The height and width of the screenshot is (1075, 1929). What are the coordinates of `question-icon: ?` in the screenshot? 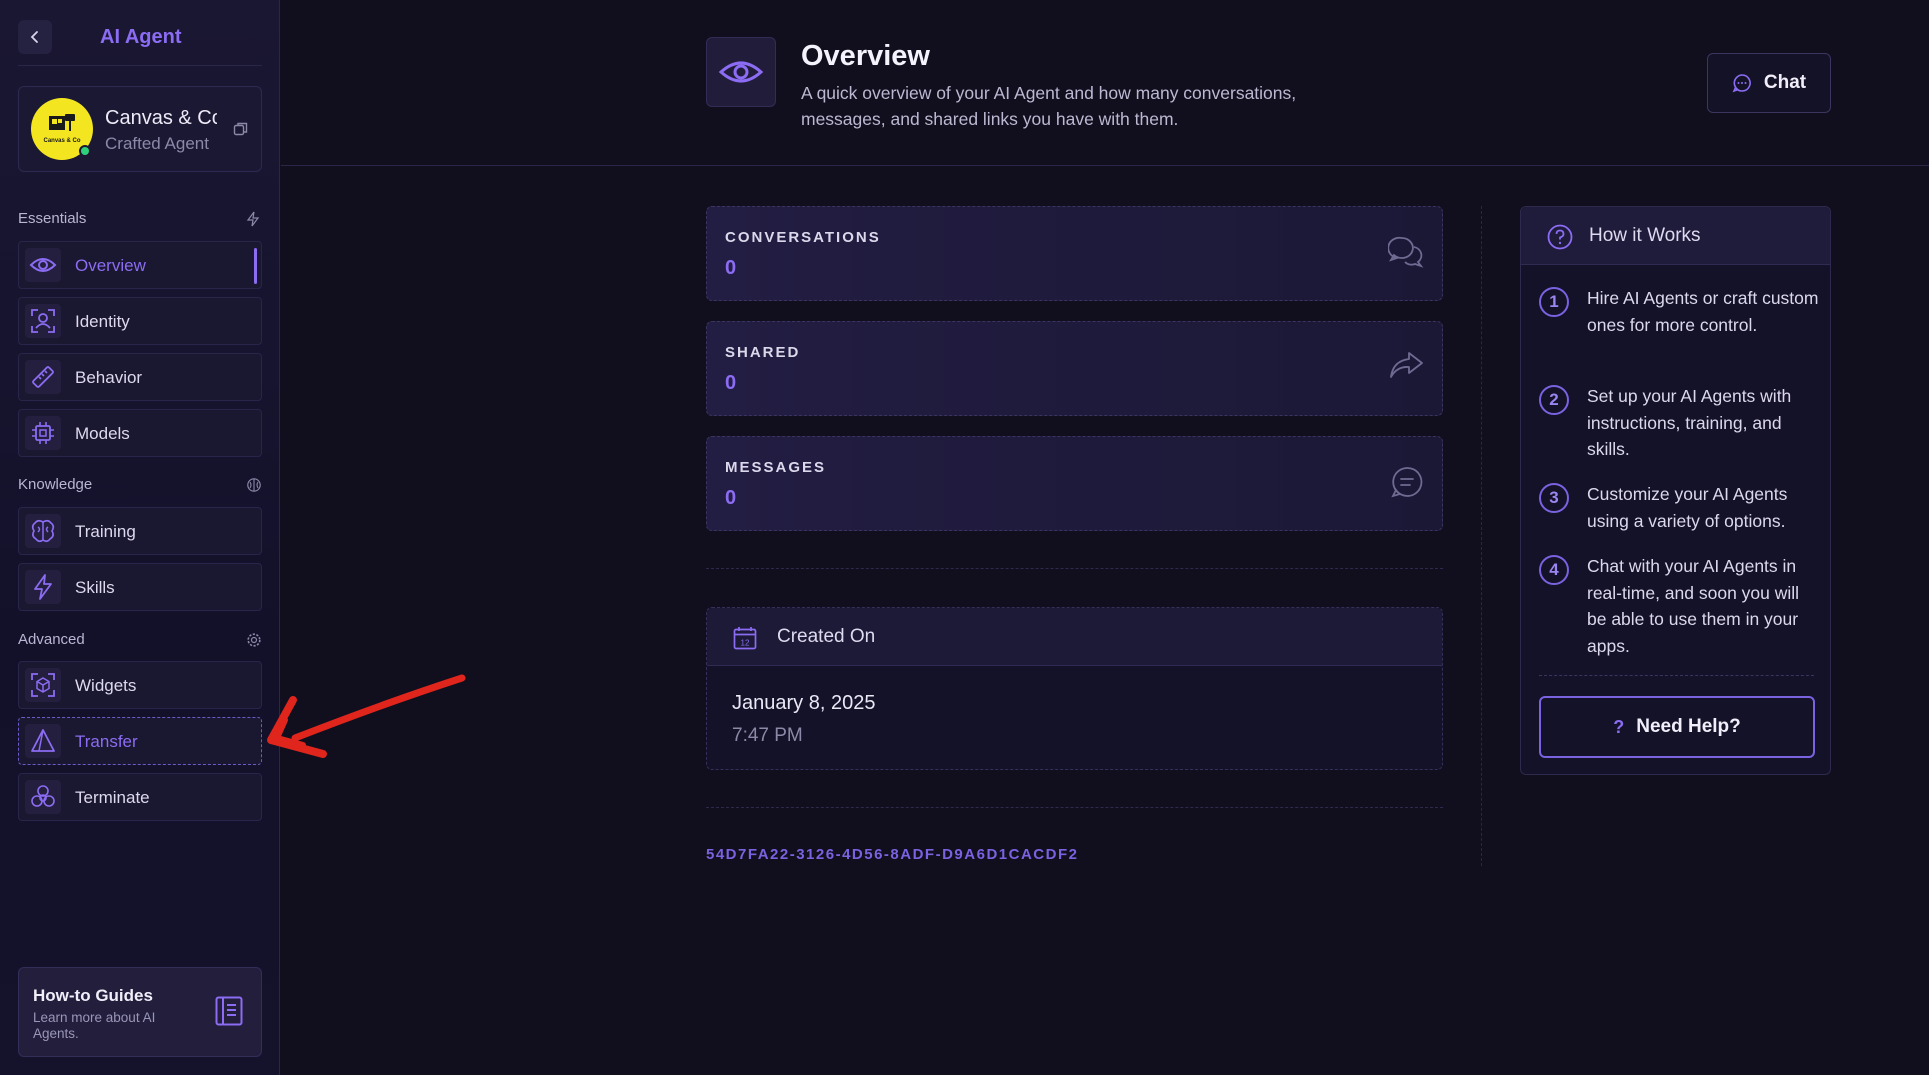 It's located at (1619, 726).